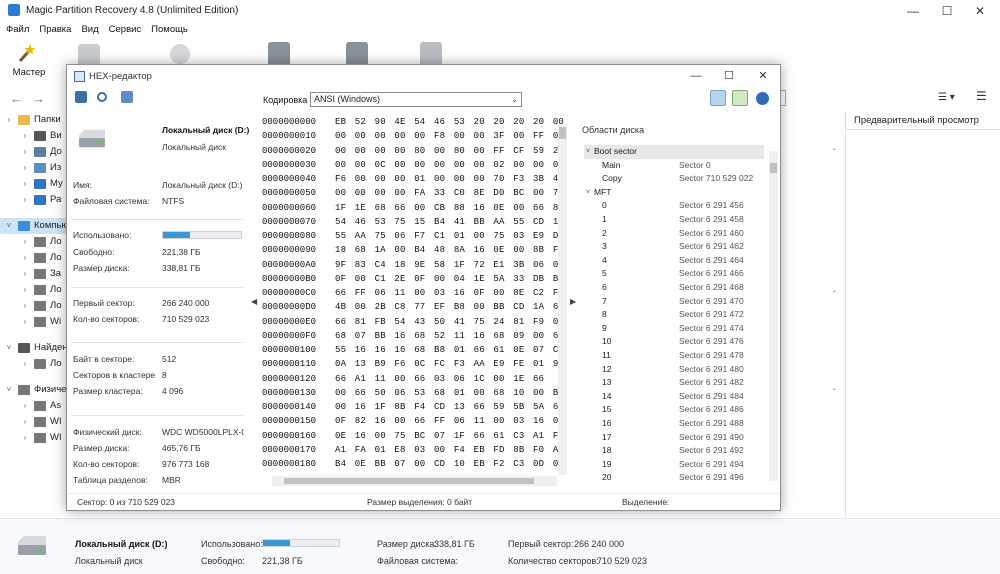  I want to click on toolbar-close-disk-icon, so click(431, 54).